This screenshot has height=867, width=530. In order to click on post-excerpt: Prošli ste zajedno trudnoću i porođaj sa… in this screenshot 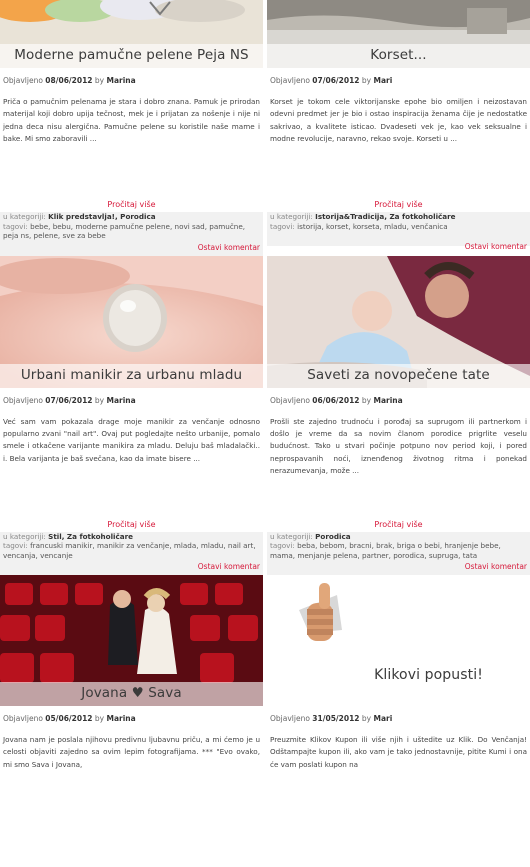, I will do `click(398, 446)`.